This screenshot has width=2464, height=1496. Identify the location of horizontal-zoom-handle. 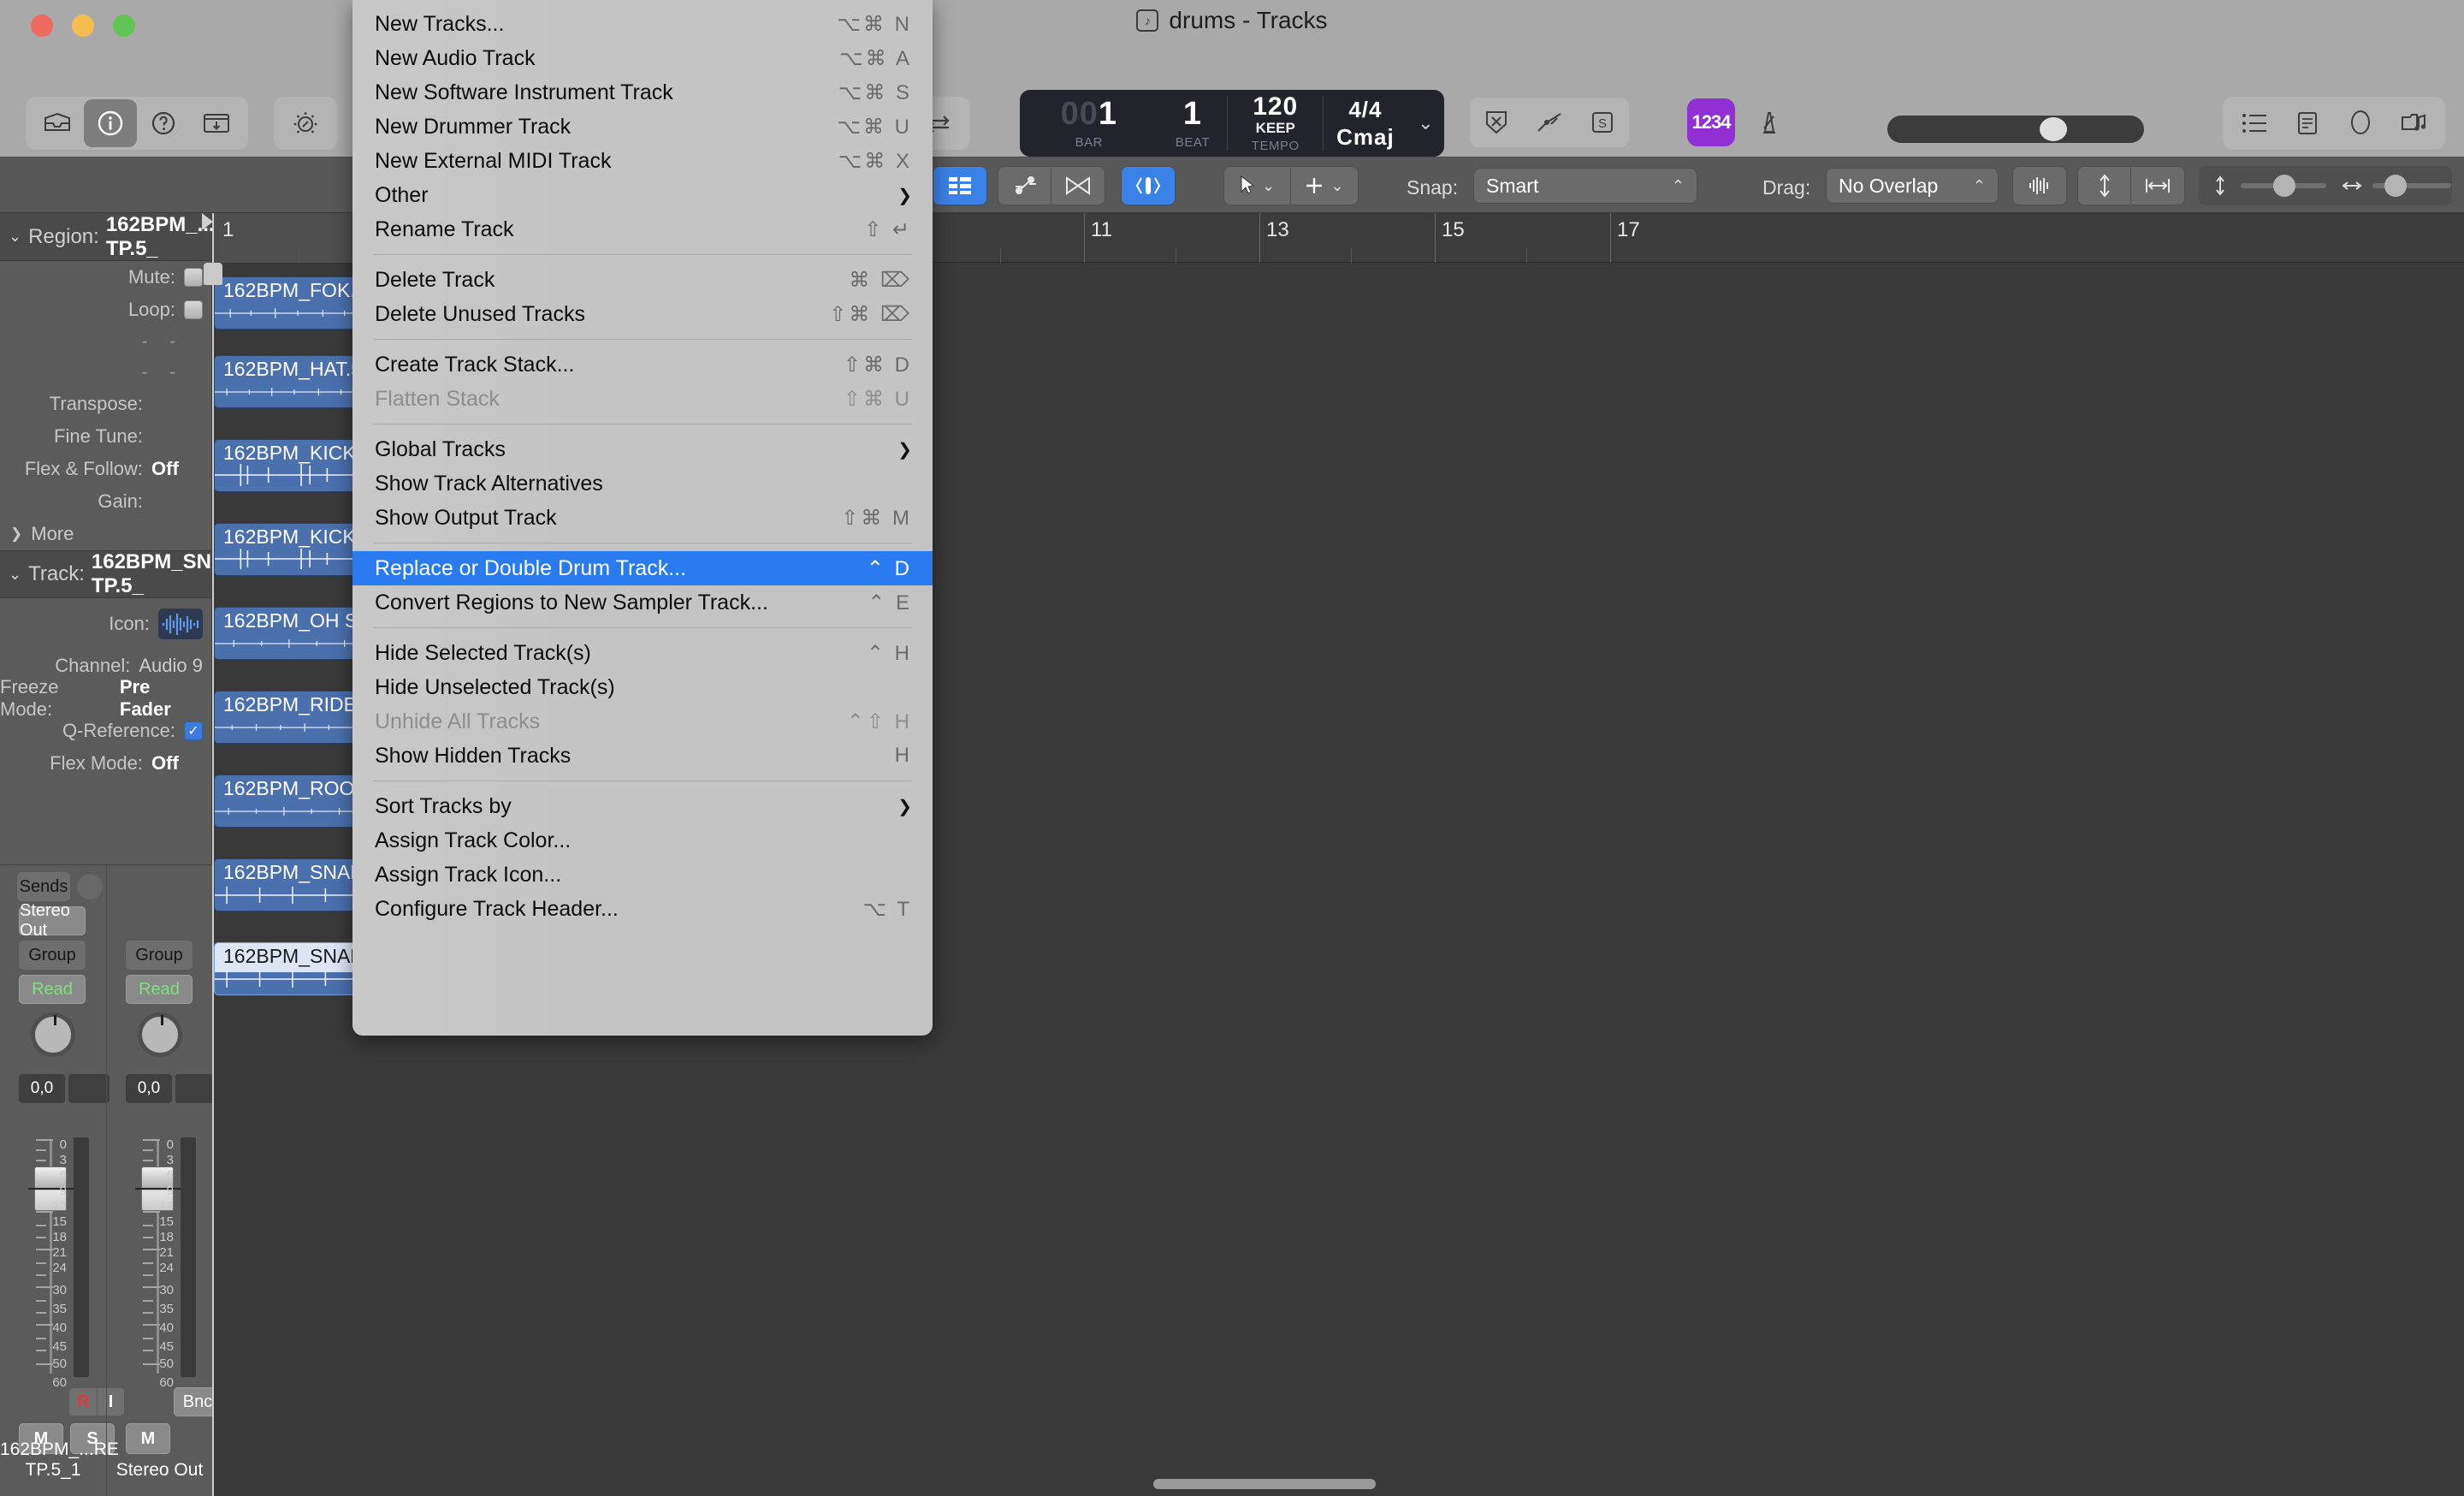
(2395, 186).